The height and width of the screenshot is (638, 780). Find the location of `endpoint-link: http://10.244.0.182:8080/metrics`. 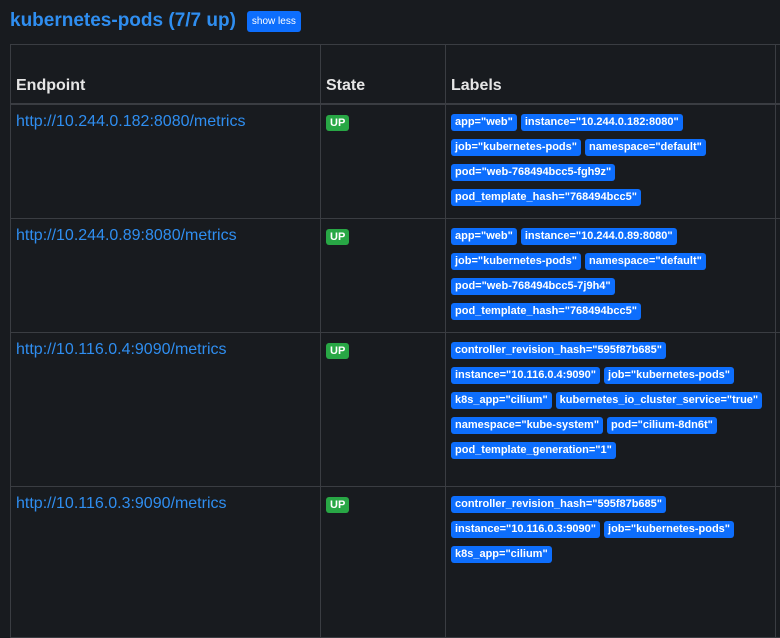

endpoint-link: http://10.244.0.182:8080/metrics is located at coordinates (165, 118).